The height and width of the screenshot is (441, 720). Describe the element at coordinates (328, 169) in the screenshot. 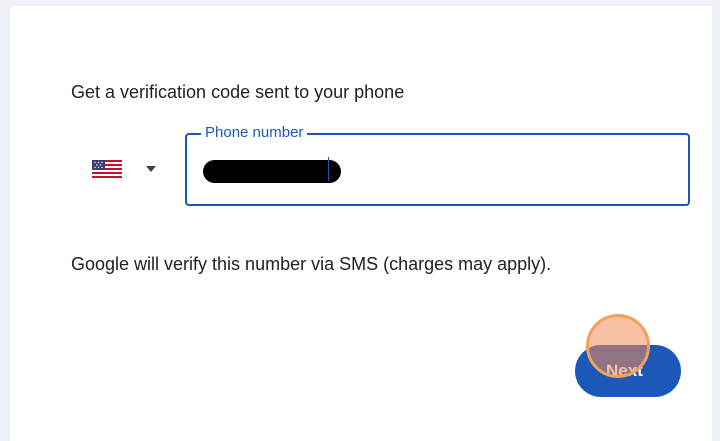

I see `text-cursor` at that location.